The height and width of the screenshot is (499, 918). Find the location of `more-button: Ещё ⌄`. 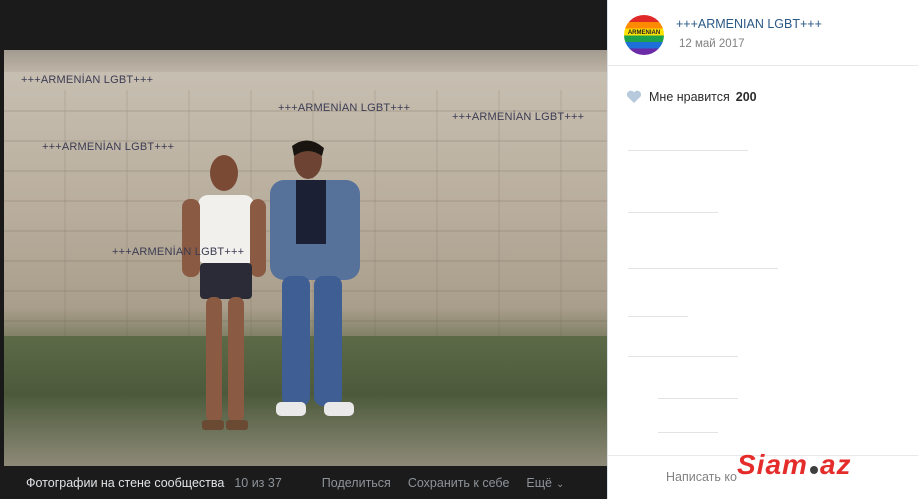

more-button: Ещё ⌄ is located at coordinates (545, 483).